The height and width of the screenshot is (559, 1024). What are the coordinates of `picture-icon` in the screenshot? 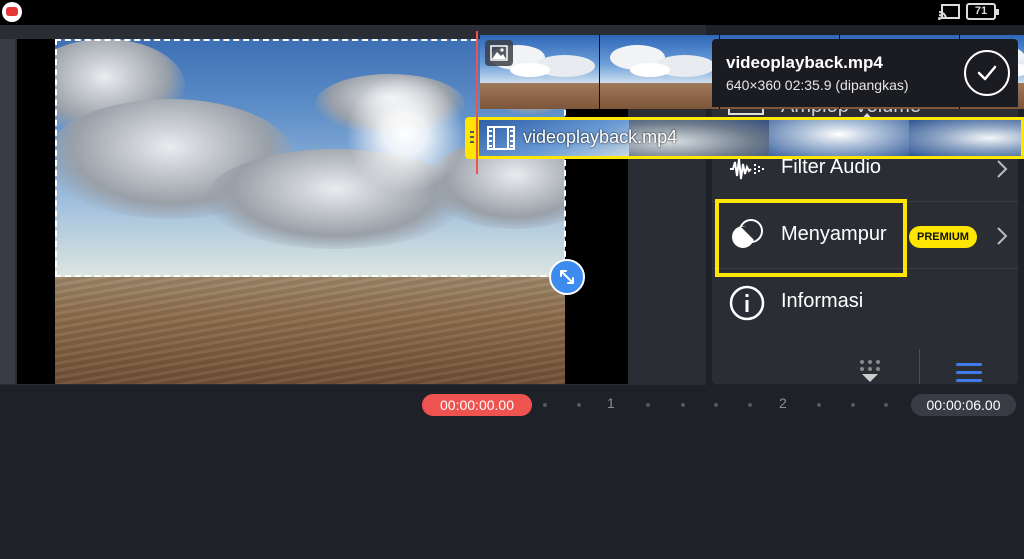 It's located at (499, 53).